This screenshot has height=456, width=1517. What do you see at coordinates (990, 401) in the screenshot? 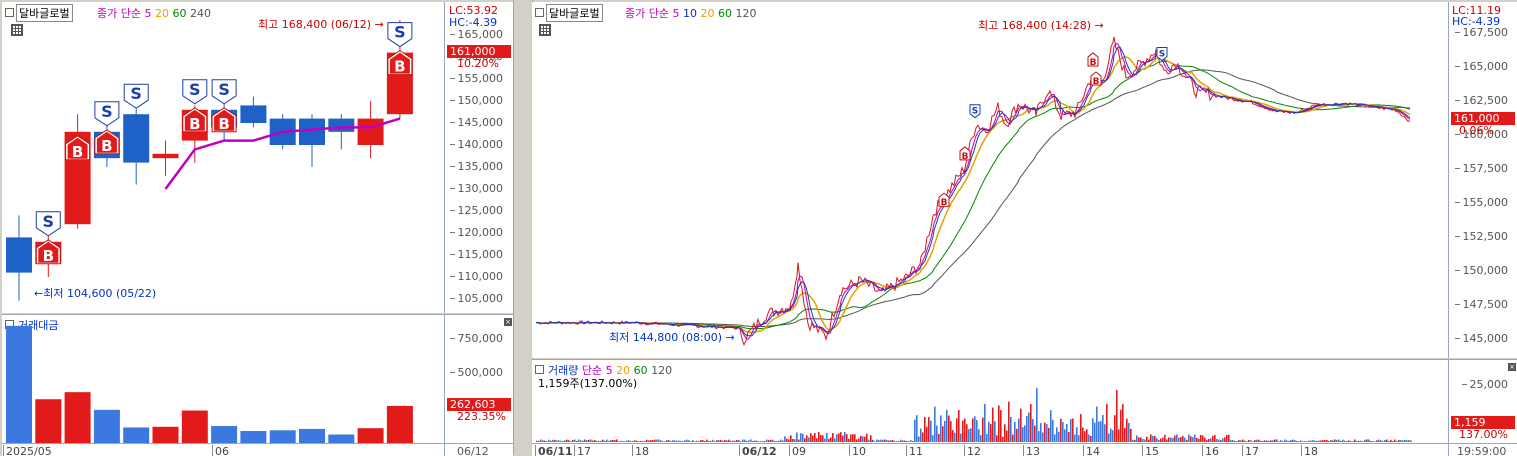
I see `right-volume-pane: 거래량 단순 5 20 60 120 1,159주(137.00%)` at bounding box center [990, 401].